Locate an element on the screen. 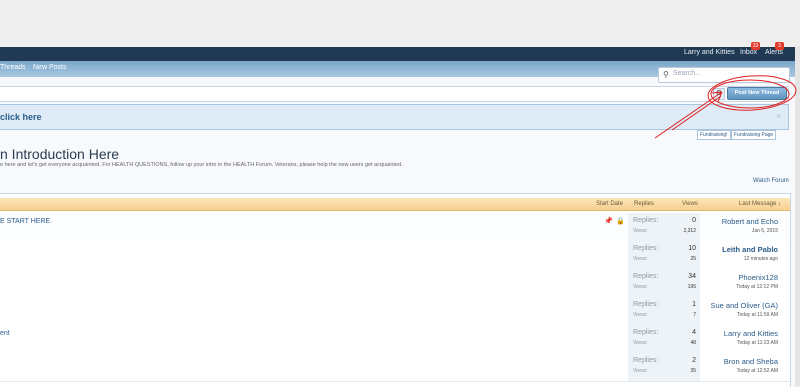 The width and height of the screenshot is (800, 387). last-post-date: Today at 12:12 PM is located at coordinates (757, 287).